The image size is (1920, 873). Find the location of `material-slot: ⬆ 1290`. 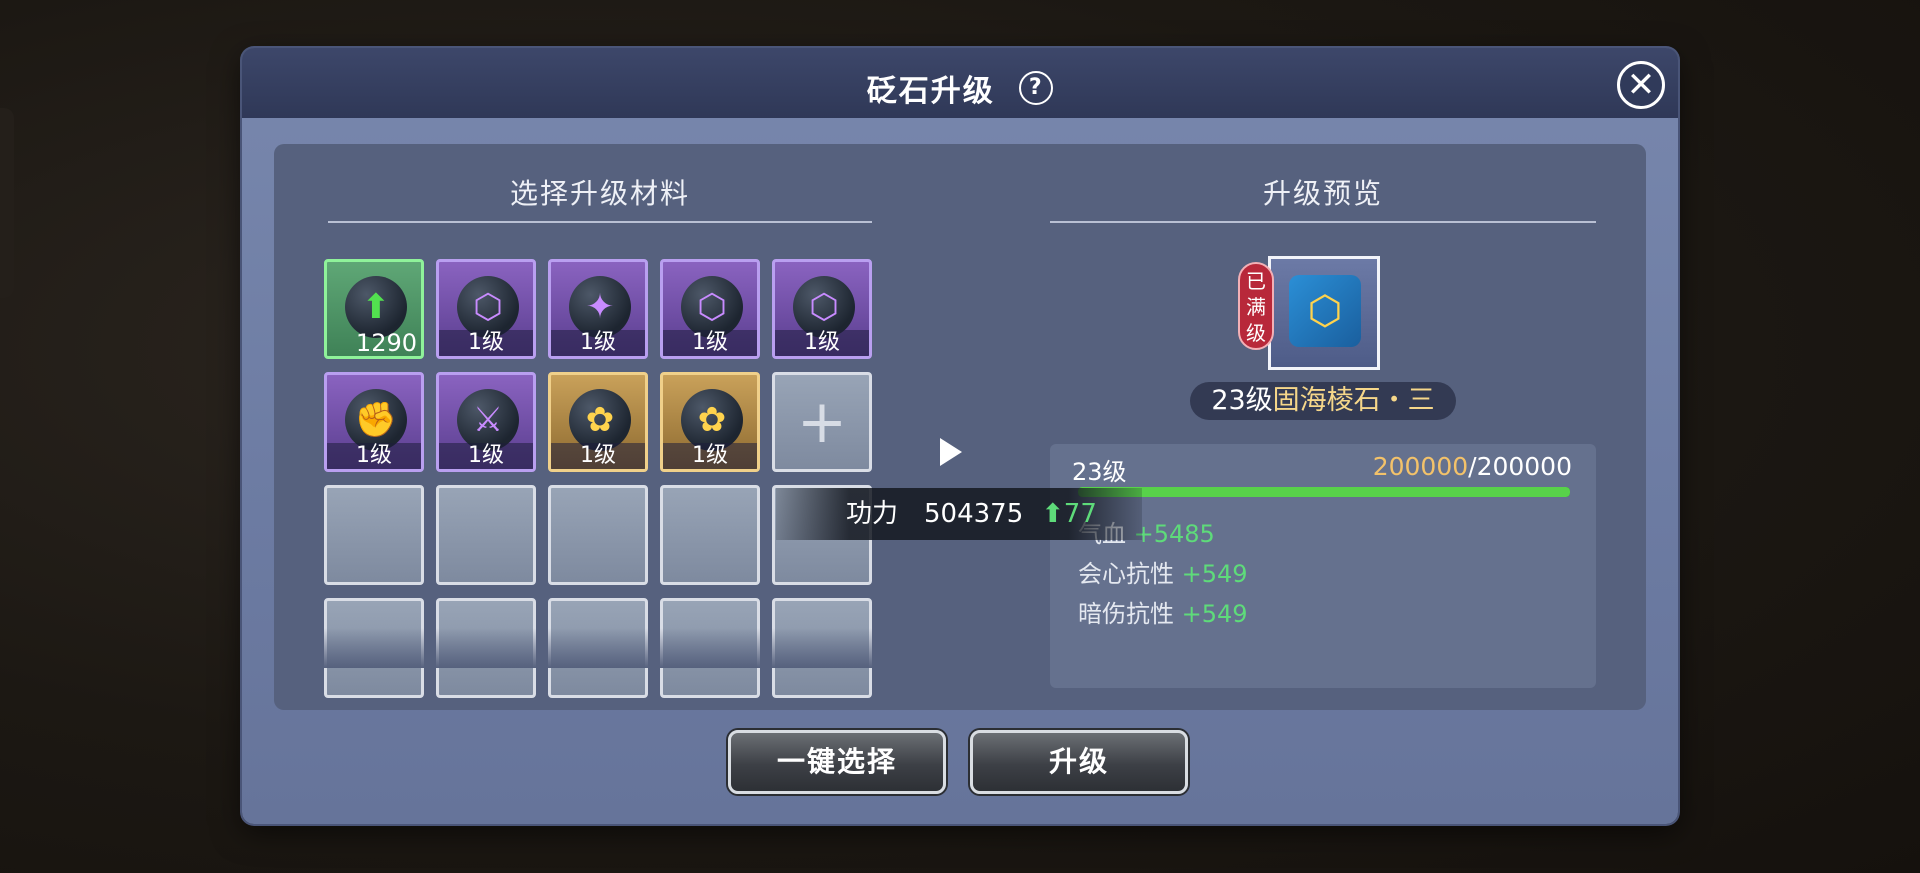

material-slot: ⬆ 1290 is located at coordinates (374, 309).